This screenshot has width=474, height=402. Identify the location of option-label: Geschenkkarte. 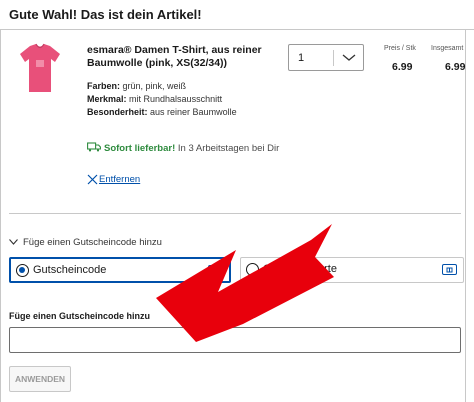
(300, 269).